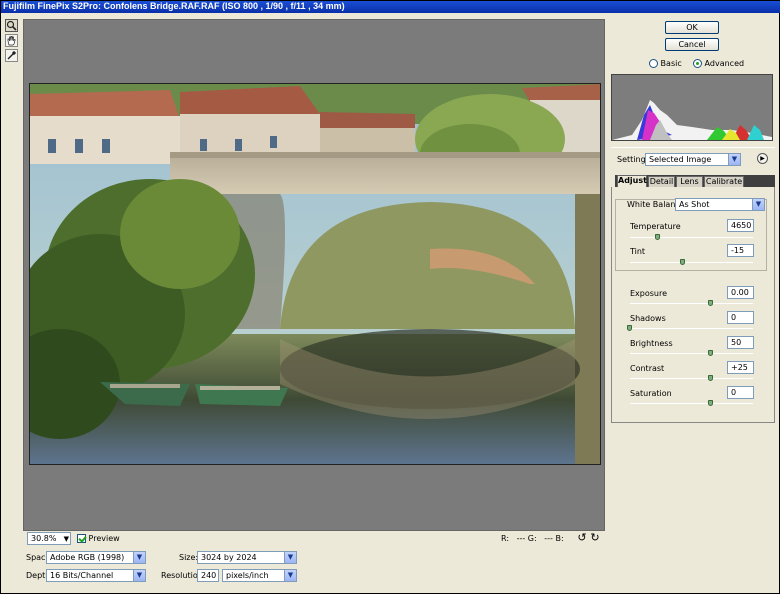  What do you see at coordinates (521, 538) in the screenshot?
I see `r-value: ---` at bounding box center [521, 538].